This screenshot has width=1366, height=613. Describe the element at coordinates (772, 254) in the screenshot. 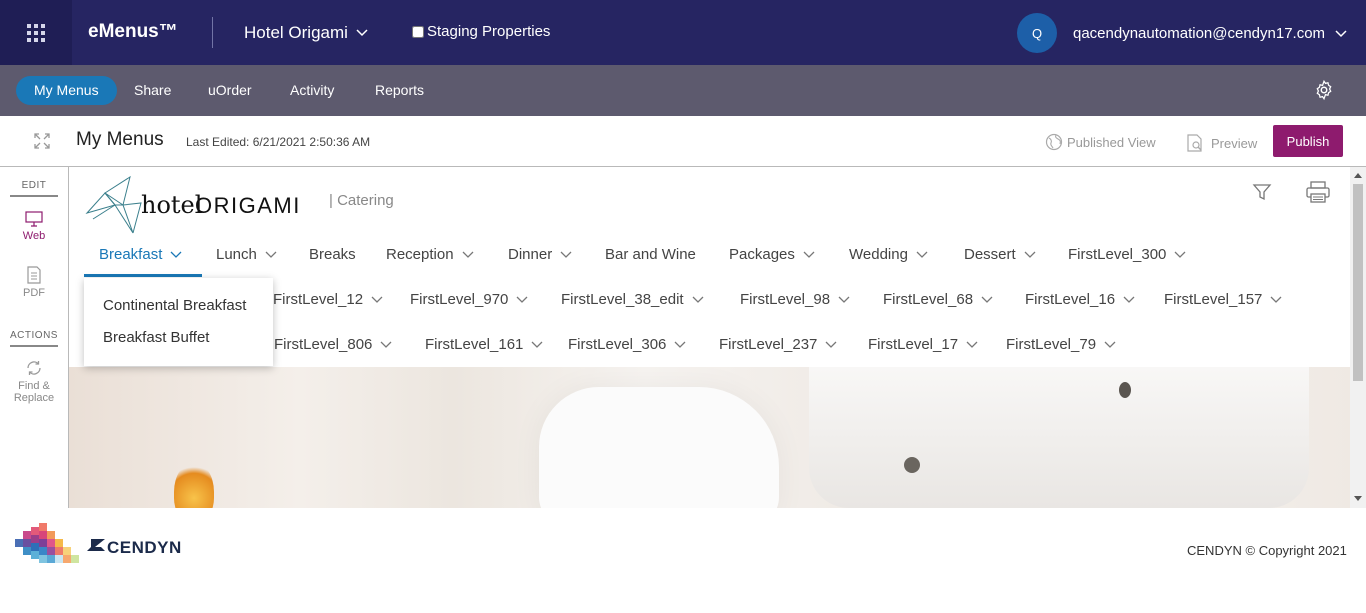

I see `menu-item-packages: Packages` at that location.